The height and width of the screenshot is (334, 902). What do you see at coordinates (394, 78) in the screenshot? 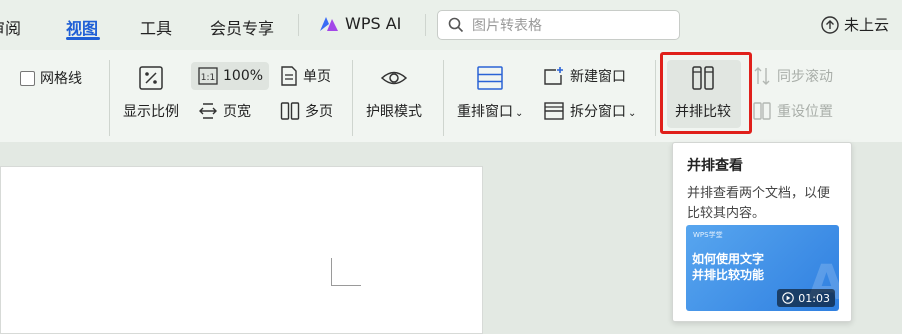
I see `eye-icon` at bounding box center [394, 78].